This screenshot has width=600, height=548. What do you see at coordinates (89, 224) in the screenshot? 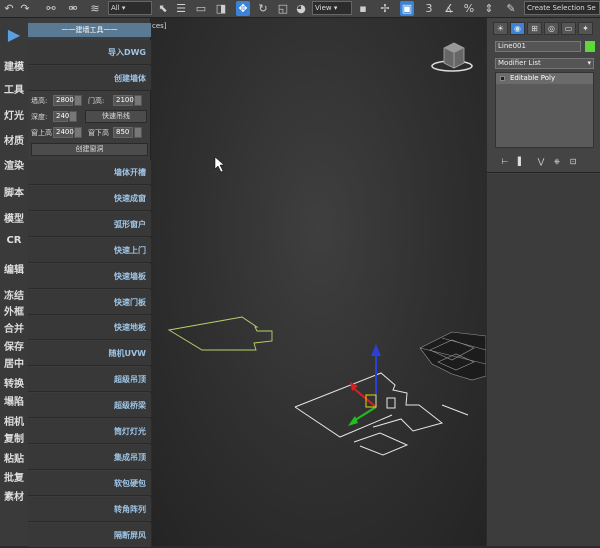
I see `tool-button-2: 弧形窗户` at bounding box center [89, 224].